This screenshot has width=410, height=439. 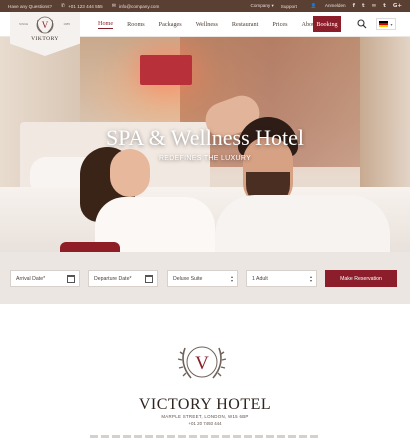 What do you see at coordinates (361, 278) in the screenshot?
I see `make-reservation-button: Make Reservation` at bounding box center [361, 278].